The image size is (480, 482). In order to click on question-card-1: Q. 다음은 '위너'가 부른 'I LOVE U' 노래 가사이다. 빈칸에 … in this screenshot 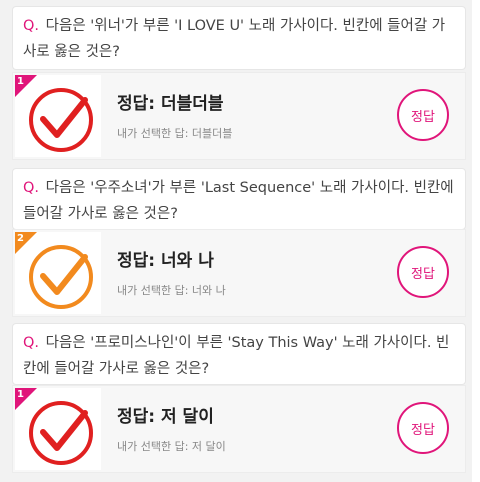, I will do `click(239, 38)`.